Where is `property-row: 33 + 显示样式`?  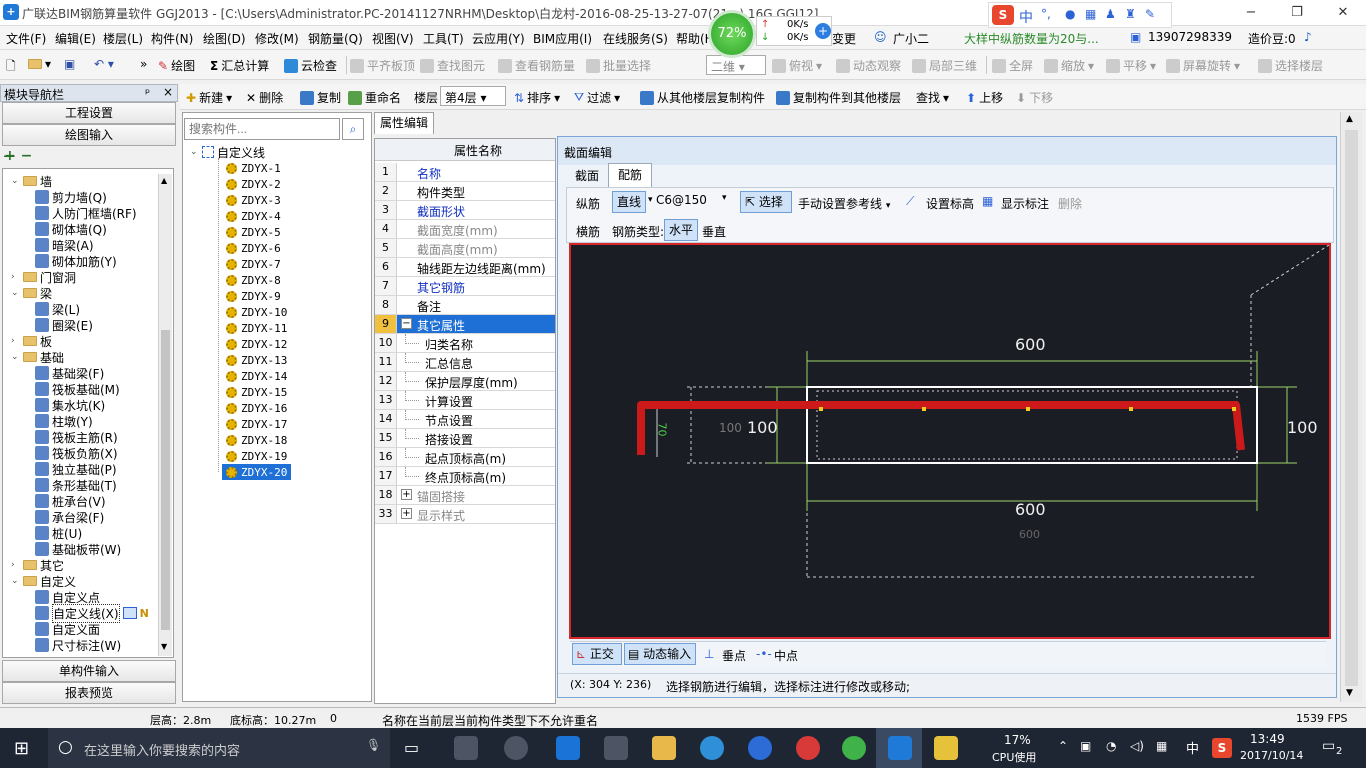 property-row: 33 + 显示样式 is located at coordinates (465, 514).